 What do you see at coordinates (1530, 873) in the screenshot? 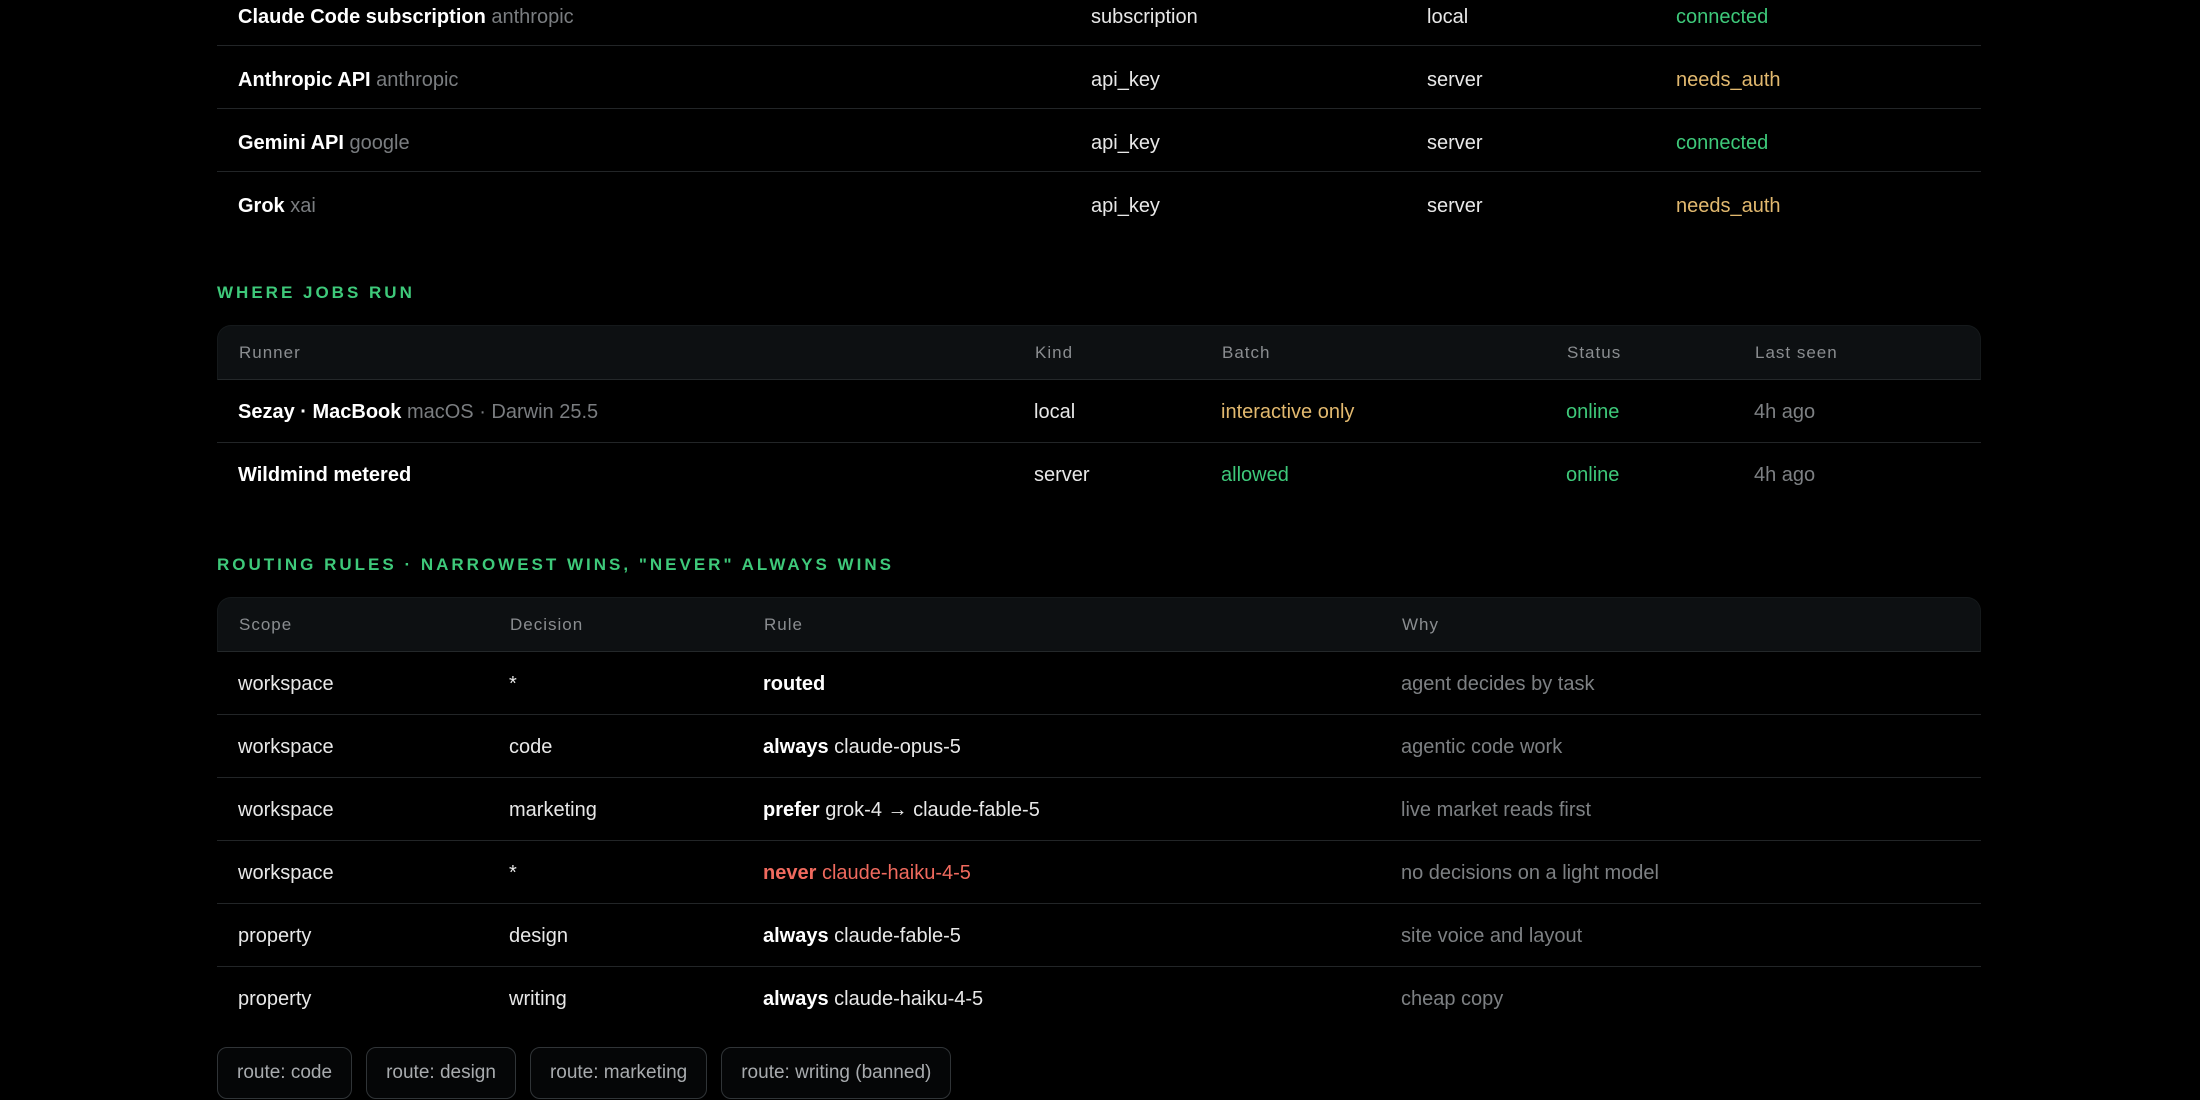
I see `rule-why: no decisions on a light model` at bounding box center [1530, 873].